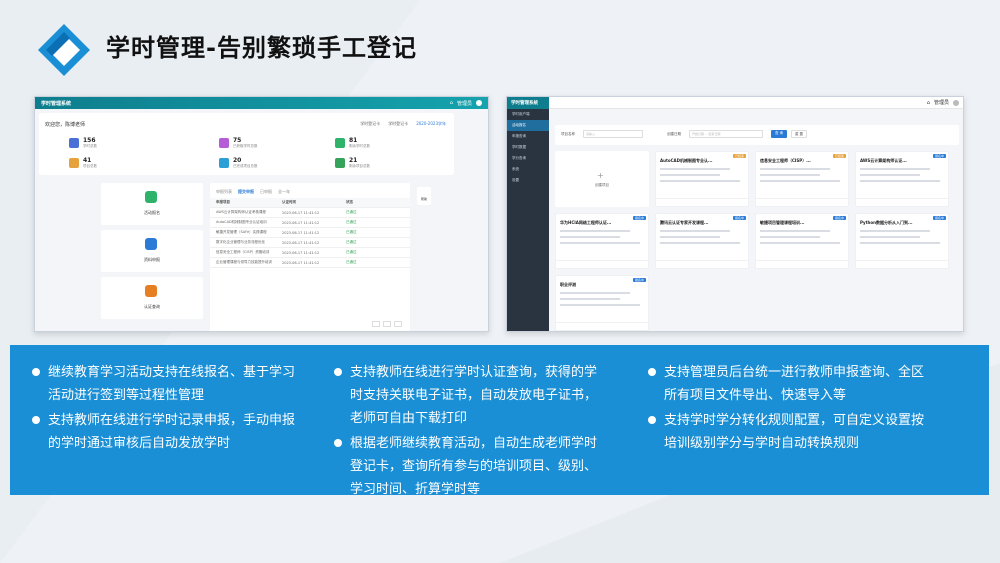  What do you see at coordinates (152, 251) in the screenshot?
I see `card-material-report: 资料申报` at bounding box center [152, 251].